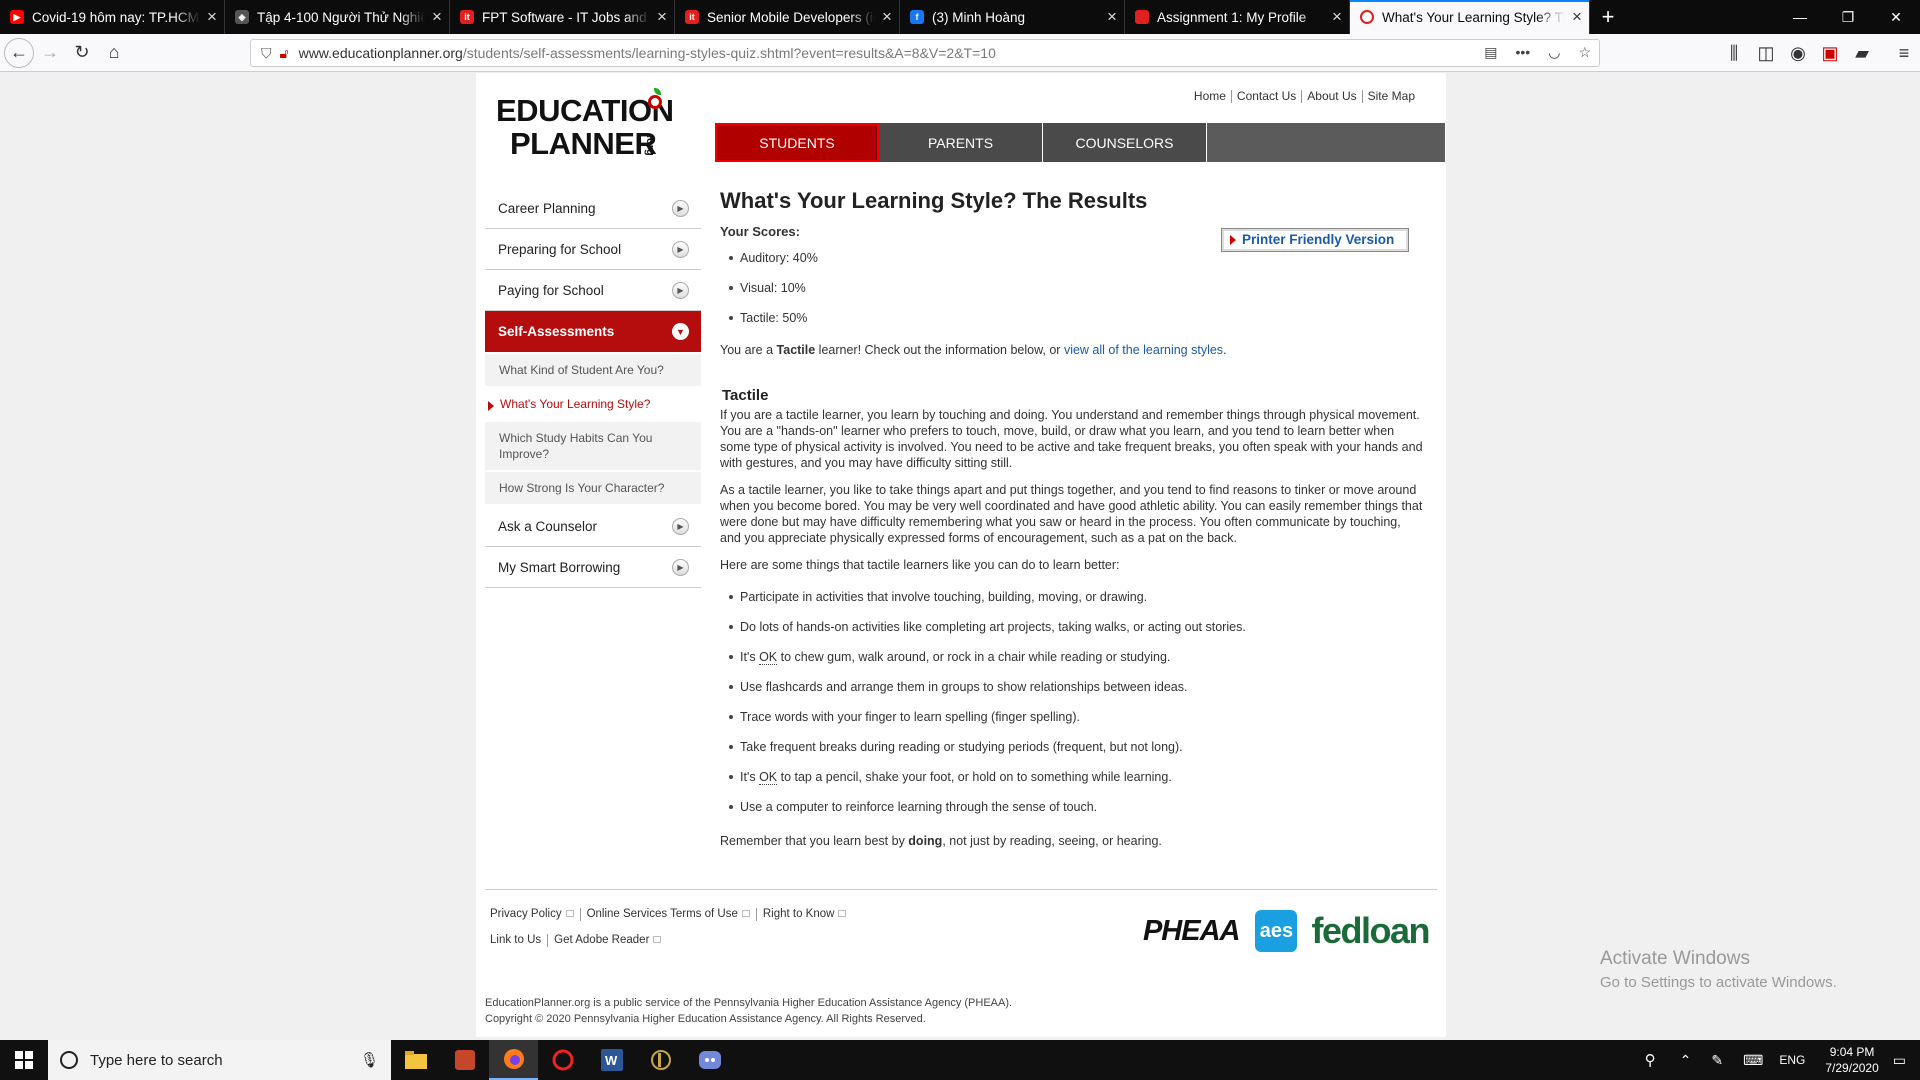 Image resolution: width=1920 pixels, height=1080 pixels. Describe the element at coordinates (1686, 1060) in the screenshot. I see `chevron-up-icon: ⌃` at that location.